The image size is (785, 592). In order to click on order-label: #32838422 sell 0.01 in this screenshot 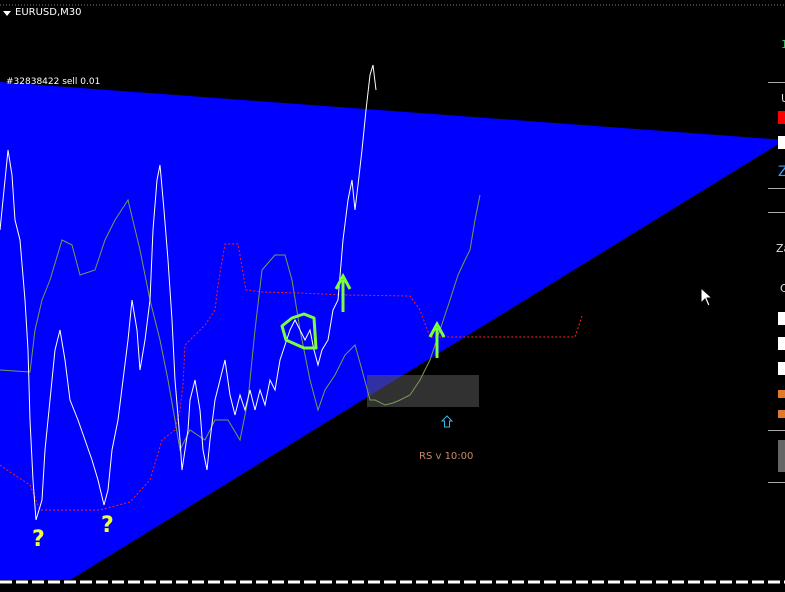, I will do `click(53, 82)`.